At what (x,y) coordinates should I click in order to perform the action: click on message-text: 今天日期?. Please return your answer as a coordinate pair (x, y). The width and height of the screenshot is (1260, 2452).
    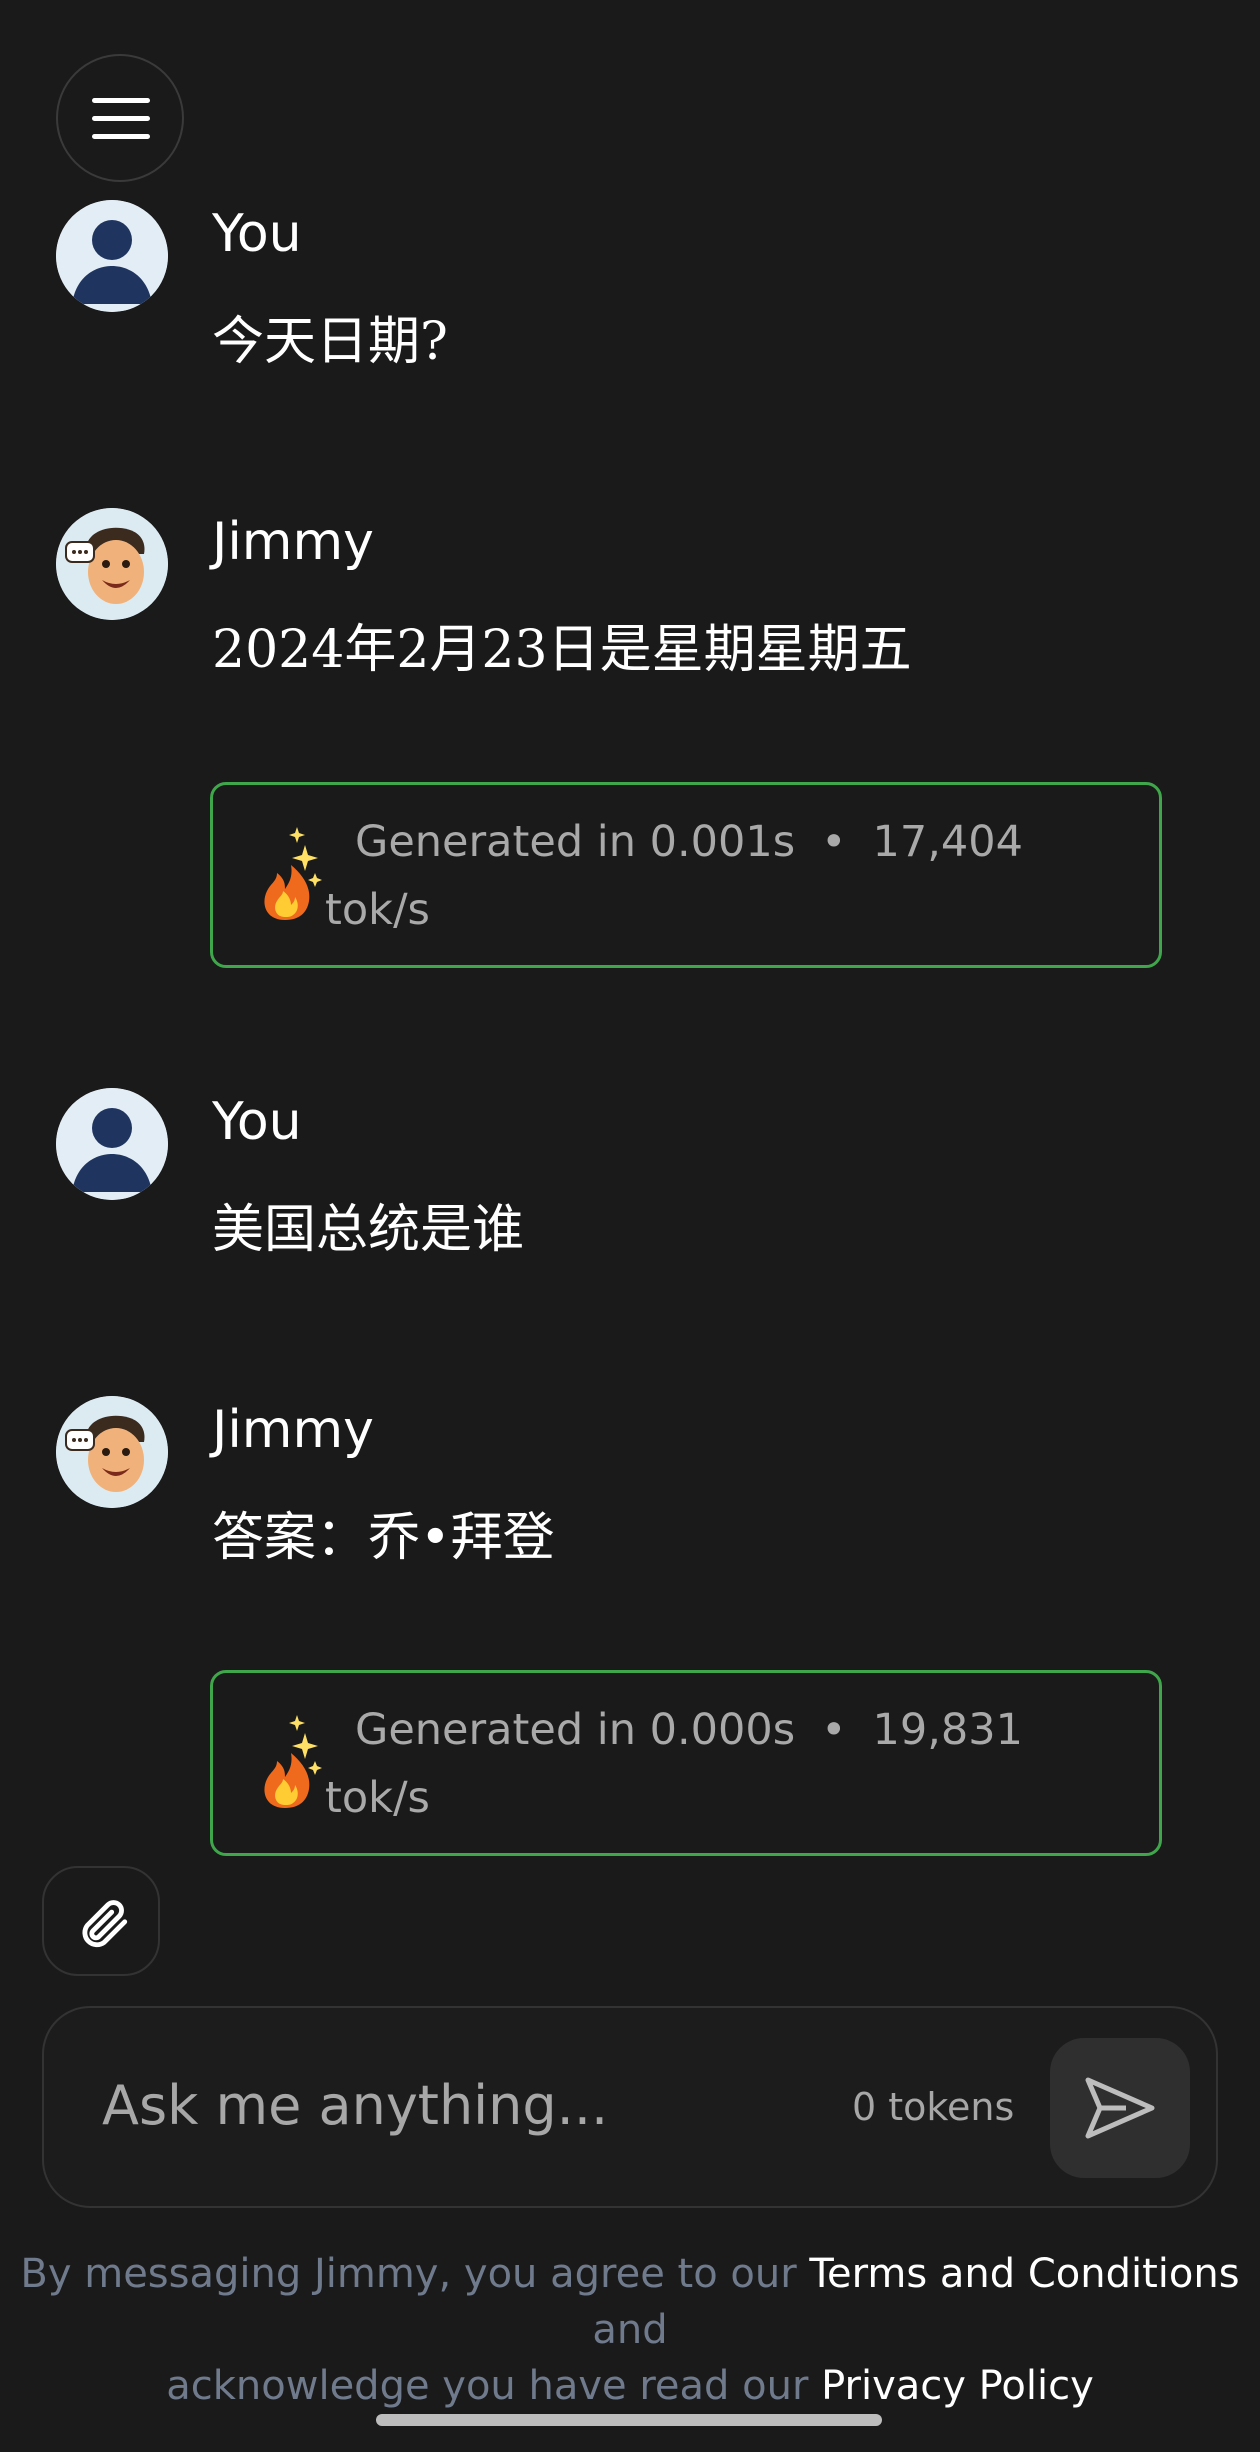
    Looking at the image, I should click on (330, 342).